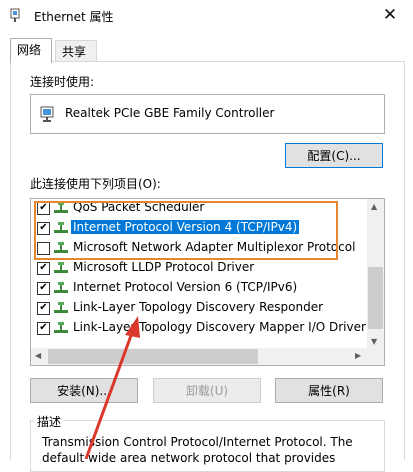 This screenshot has width=413, height=472. I want to click on tab-network: 网络, so click(31, 50).